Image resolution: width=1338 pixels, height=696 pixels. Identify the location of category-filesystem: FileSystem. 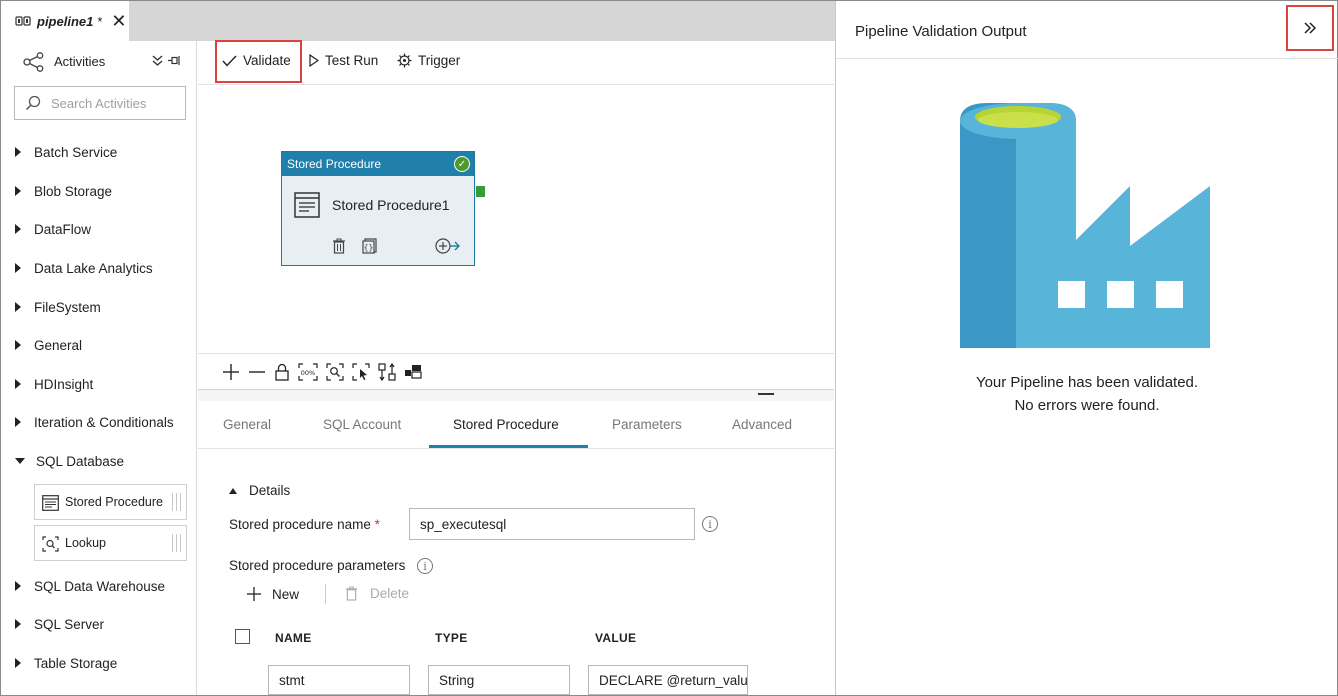
(58, 307).